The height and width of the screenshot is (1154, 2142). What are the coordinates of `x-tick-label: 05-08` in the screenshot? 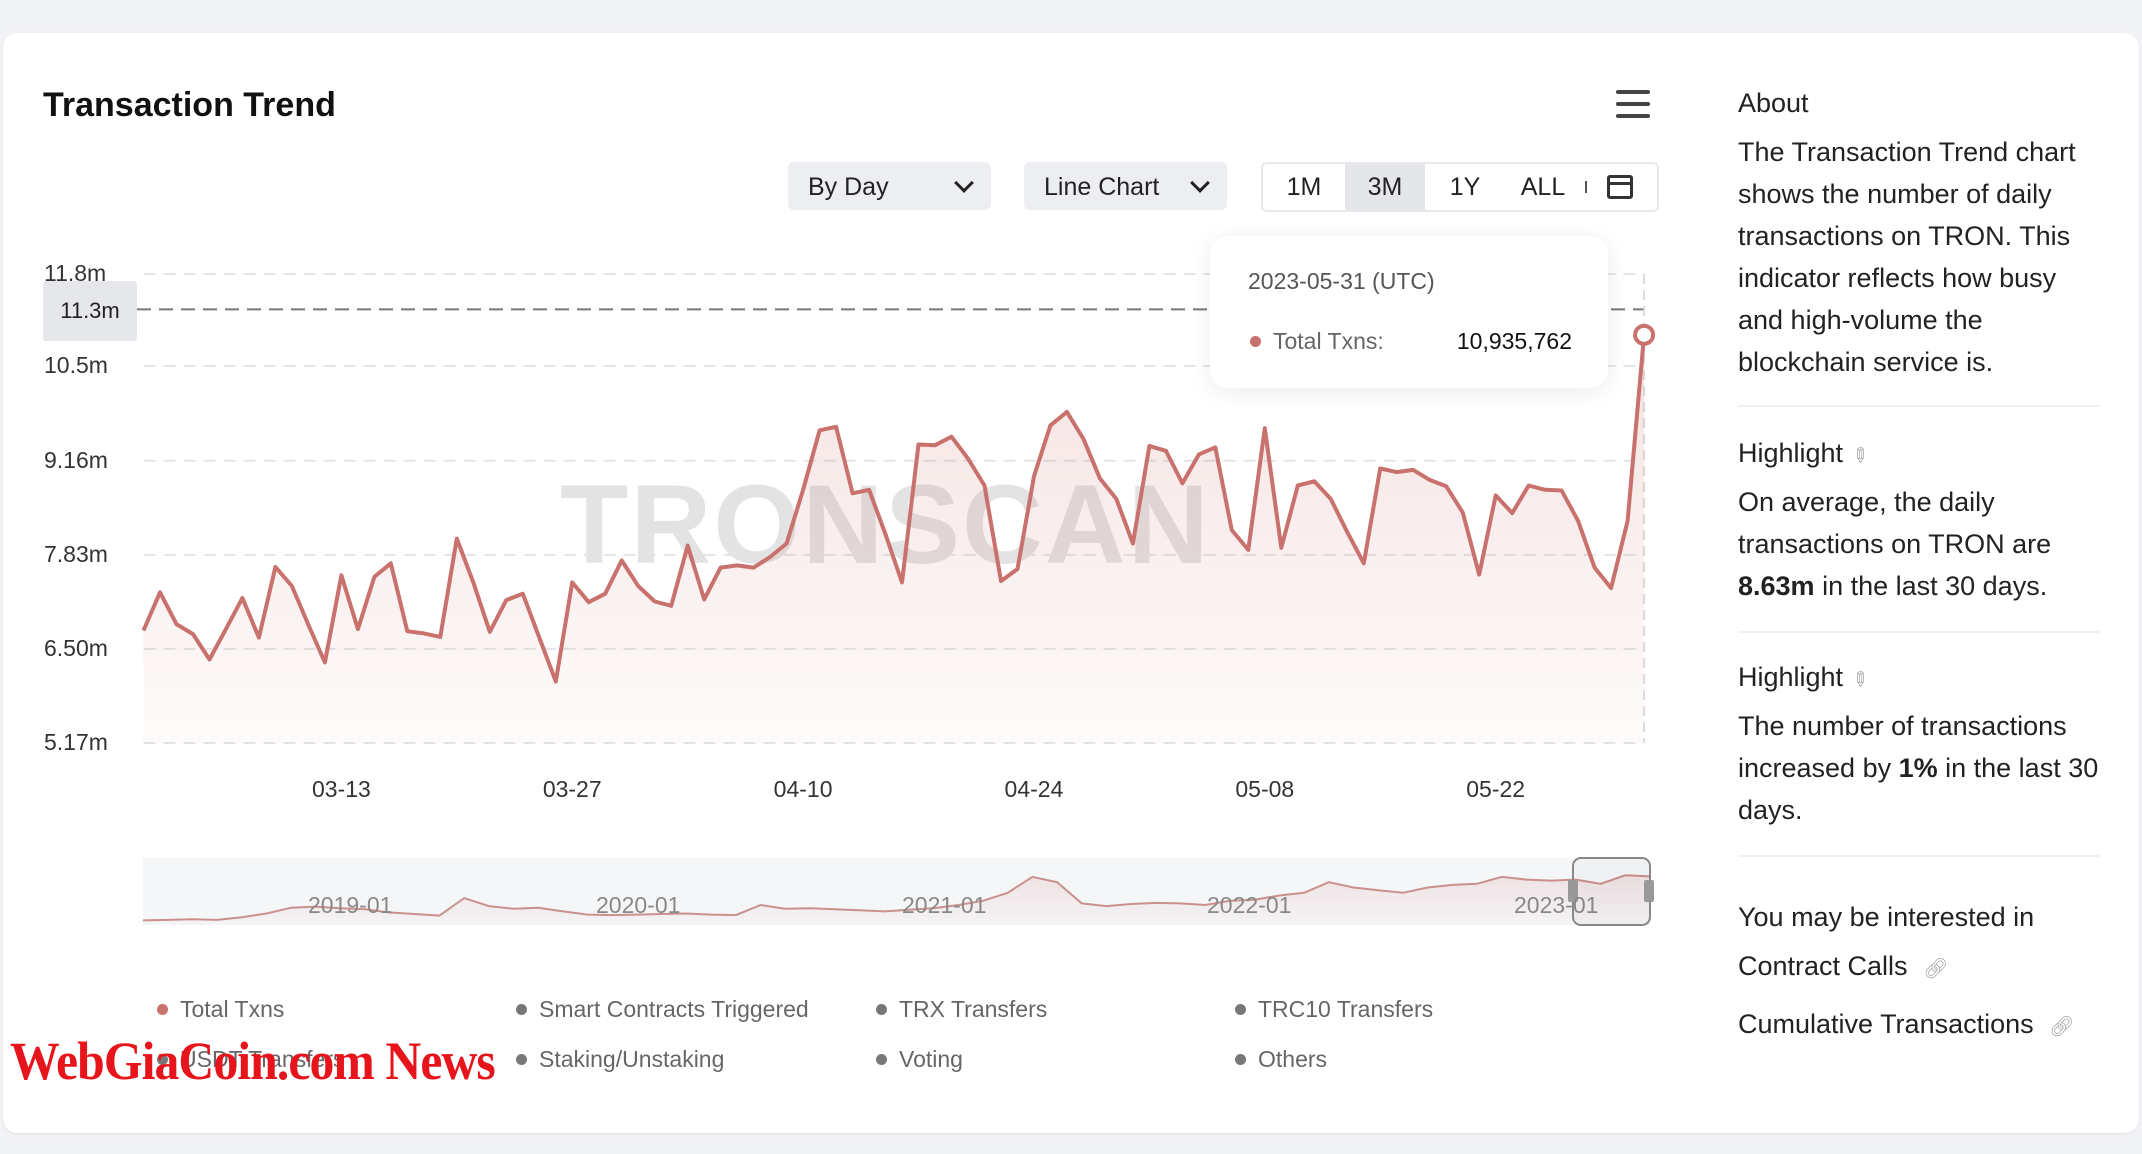 It's located at (1265, 789).